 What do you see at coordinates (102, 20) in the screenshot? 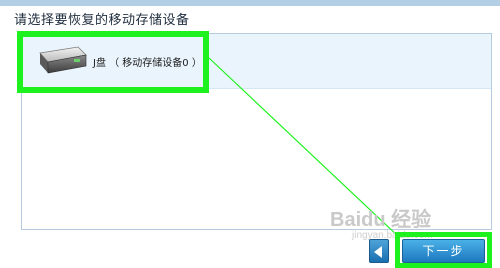
I see `page-title: 请选择要恢复的移动存储设备` at bounding box center [102, 20].